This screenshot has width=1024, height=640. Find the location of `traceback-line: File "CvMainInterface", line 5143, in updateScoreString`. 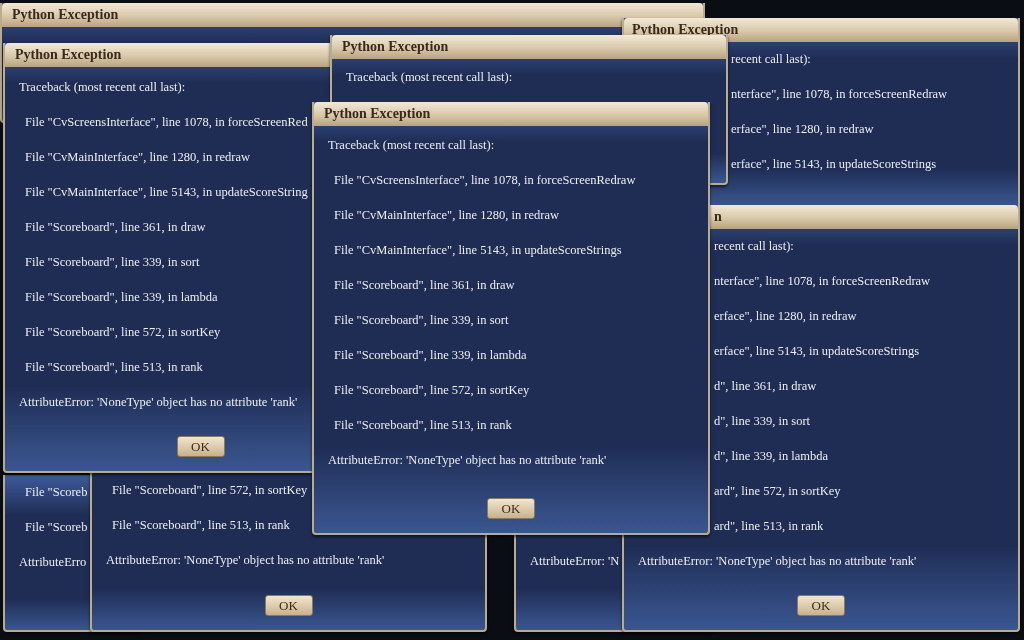

traceback-line: File "CvMainInterface", line 5143, in updateScoreString is located at coordinates (166, 192).